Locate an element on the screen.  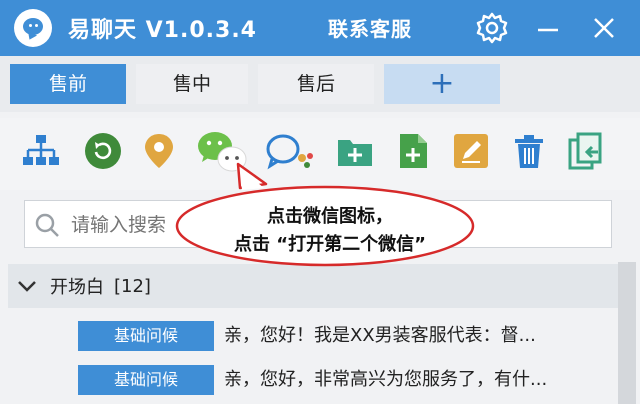
group-count: [12] is located at coordinates (132, 286).